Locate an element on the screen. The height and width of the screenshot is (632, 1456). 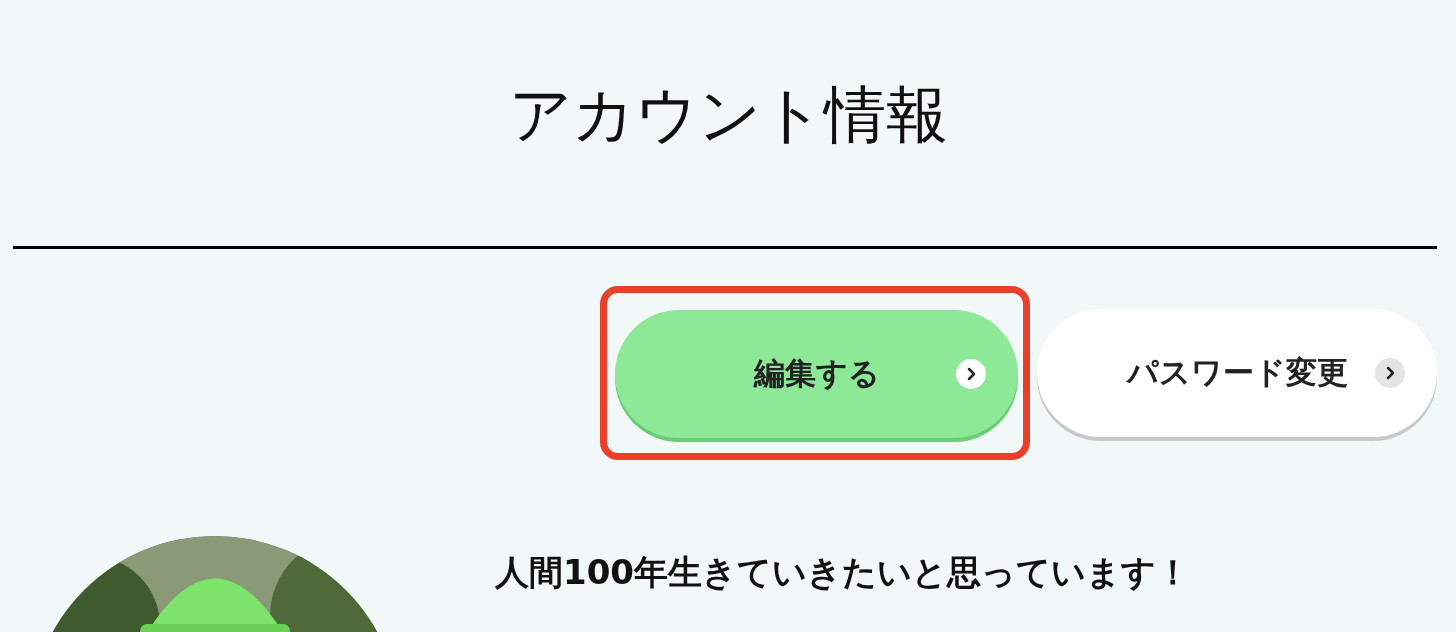
page-title: アカウント情報 is located at coordinates (728, 111).